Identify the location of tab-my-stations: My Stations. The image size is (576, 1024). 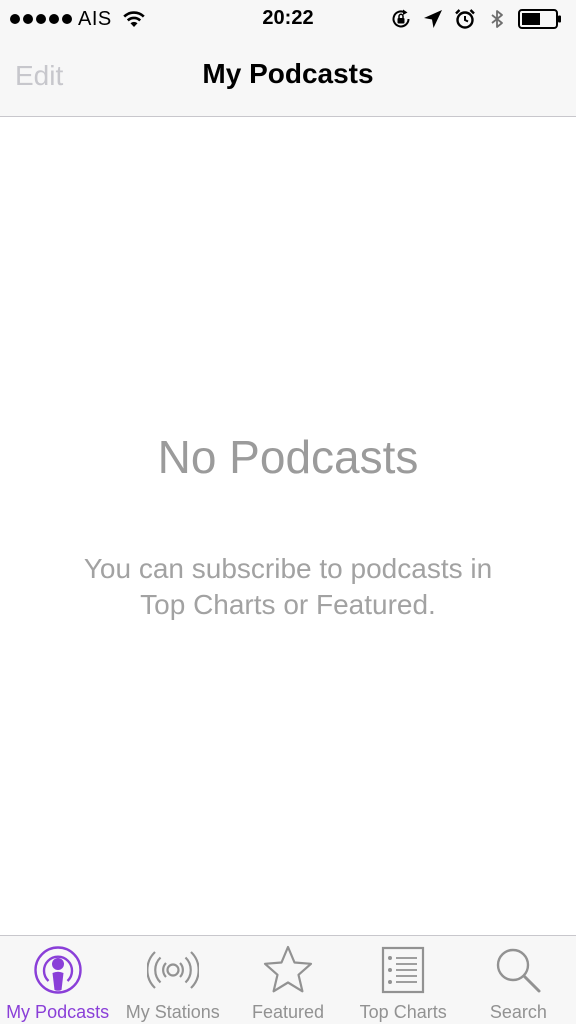
(172, 980).